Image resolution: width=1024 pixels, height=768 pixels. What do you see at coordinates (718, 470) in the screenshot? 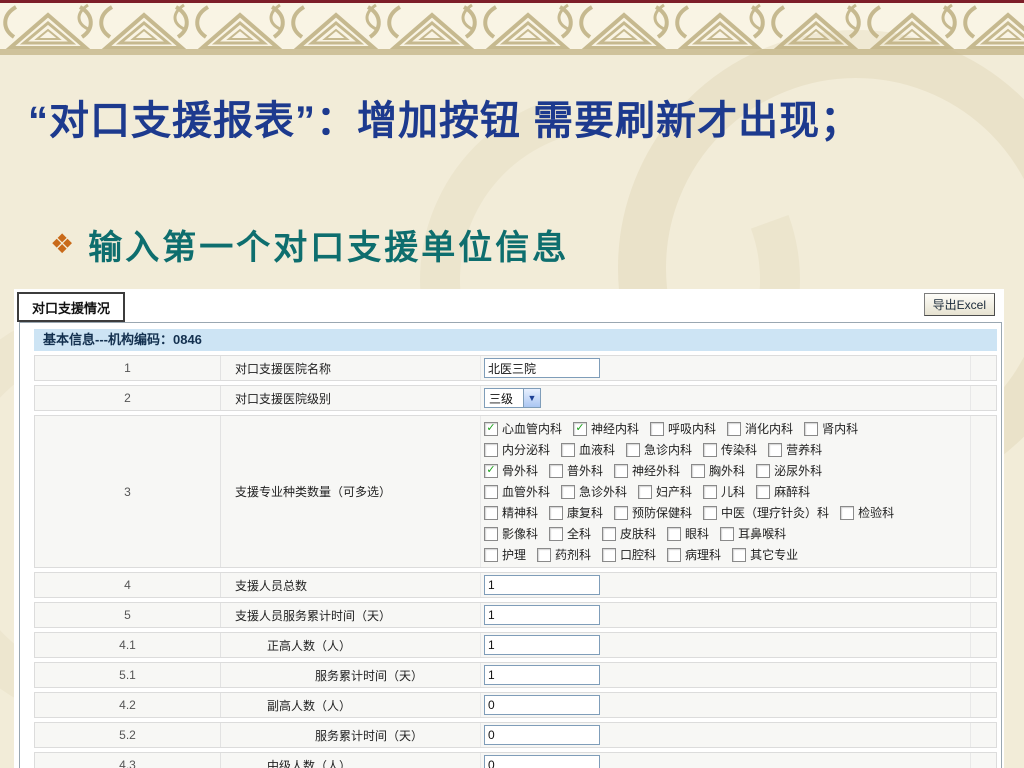
I see `checkbox-item: 胸外科` at bounding box center [718, 470].